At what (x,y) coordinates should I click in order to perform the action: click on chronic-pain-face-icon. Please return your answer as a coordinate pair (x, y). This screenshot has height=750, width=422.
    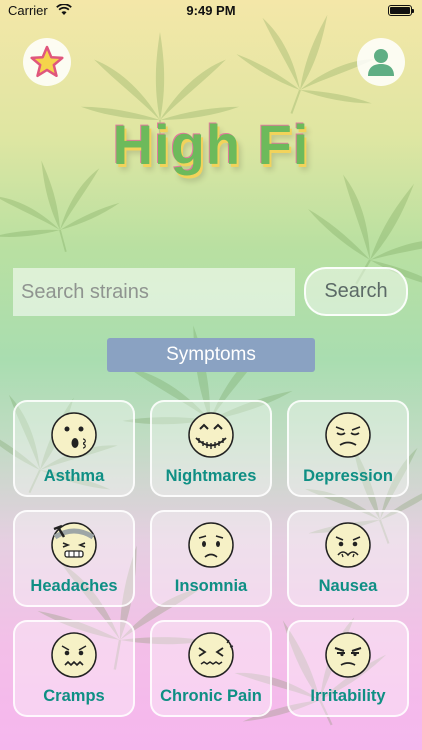
    Looking at the image, I should click on (211, 655).